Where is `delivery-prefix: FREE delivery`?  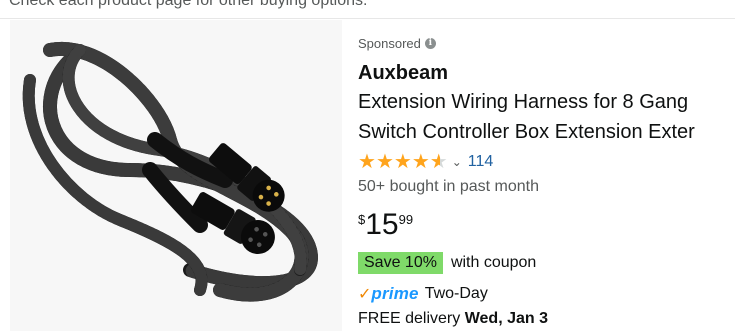 delivery-prefix: FREE delivery is located at coordinates (411, 318).